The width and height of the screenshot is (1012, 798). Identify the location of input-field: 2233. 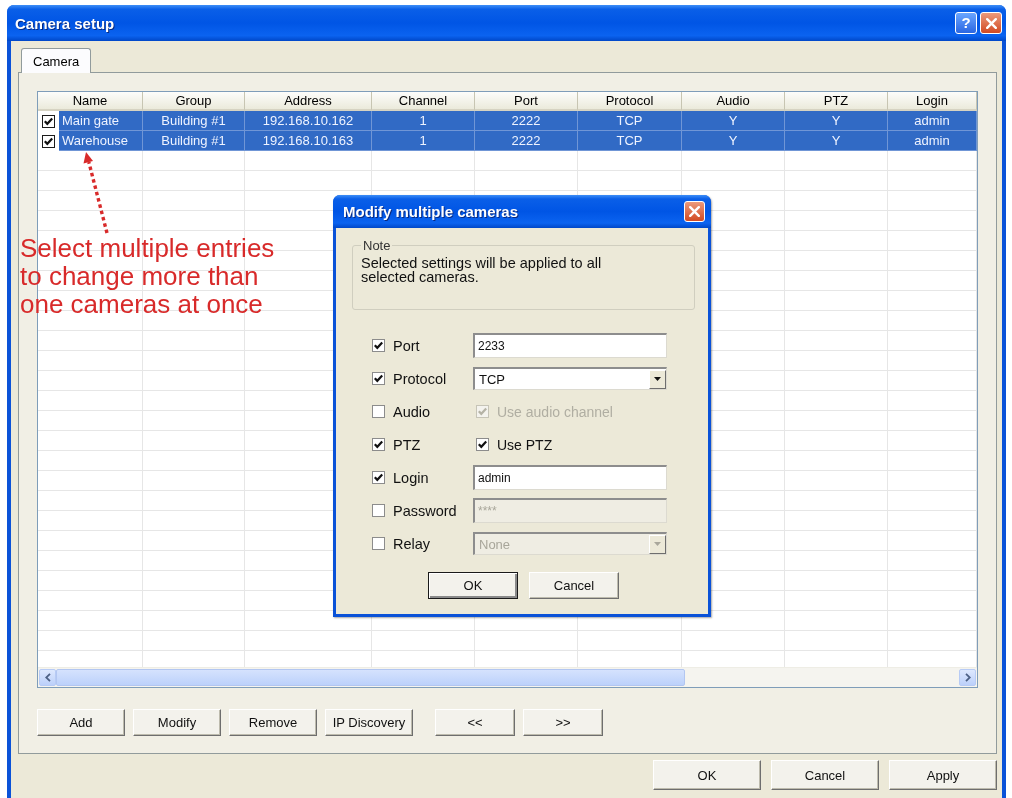
(570, 345).